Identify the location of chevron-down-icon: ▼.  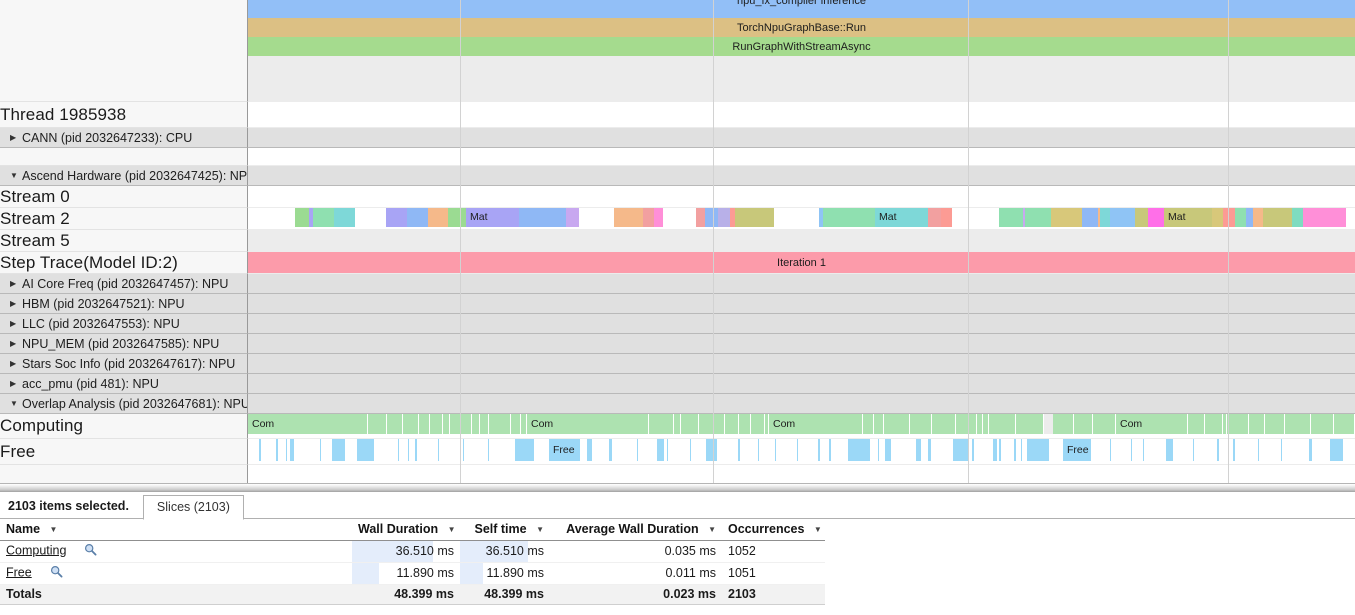
(16, 175).